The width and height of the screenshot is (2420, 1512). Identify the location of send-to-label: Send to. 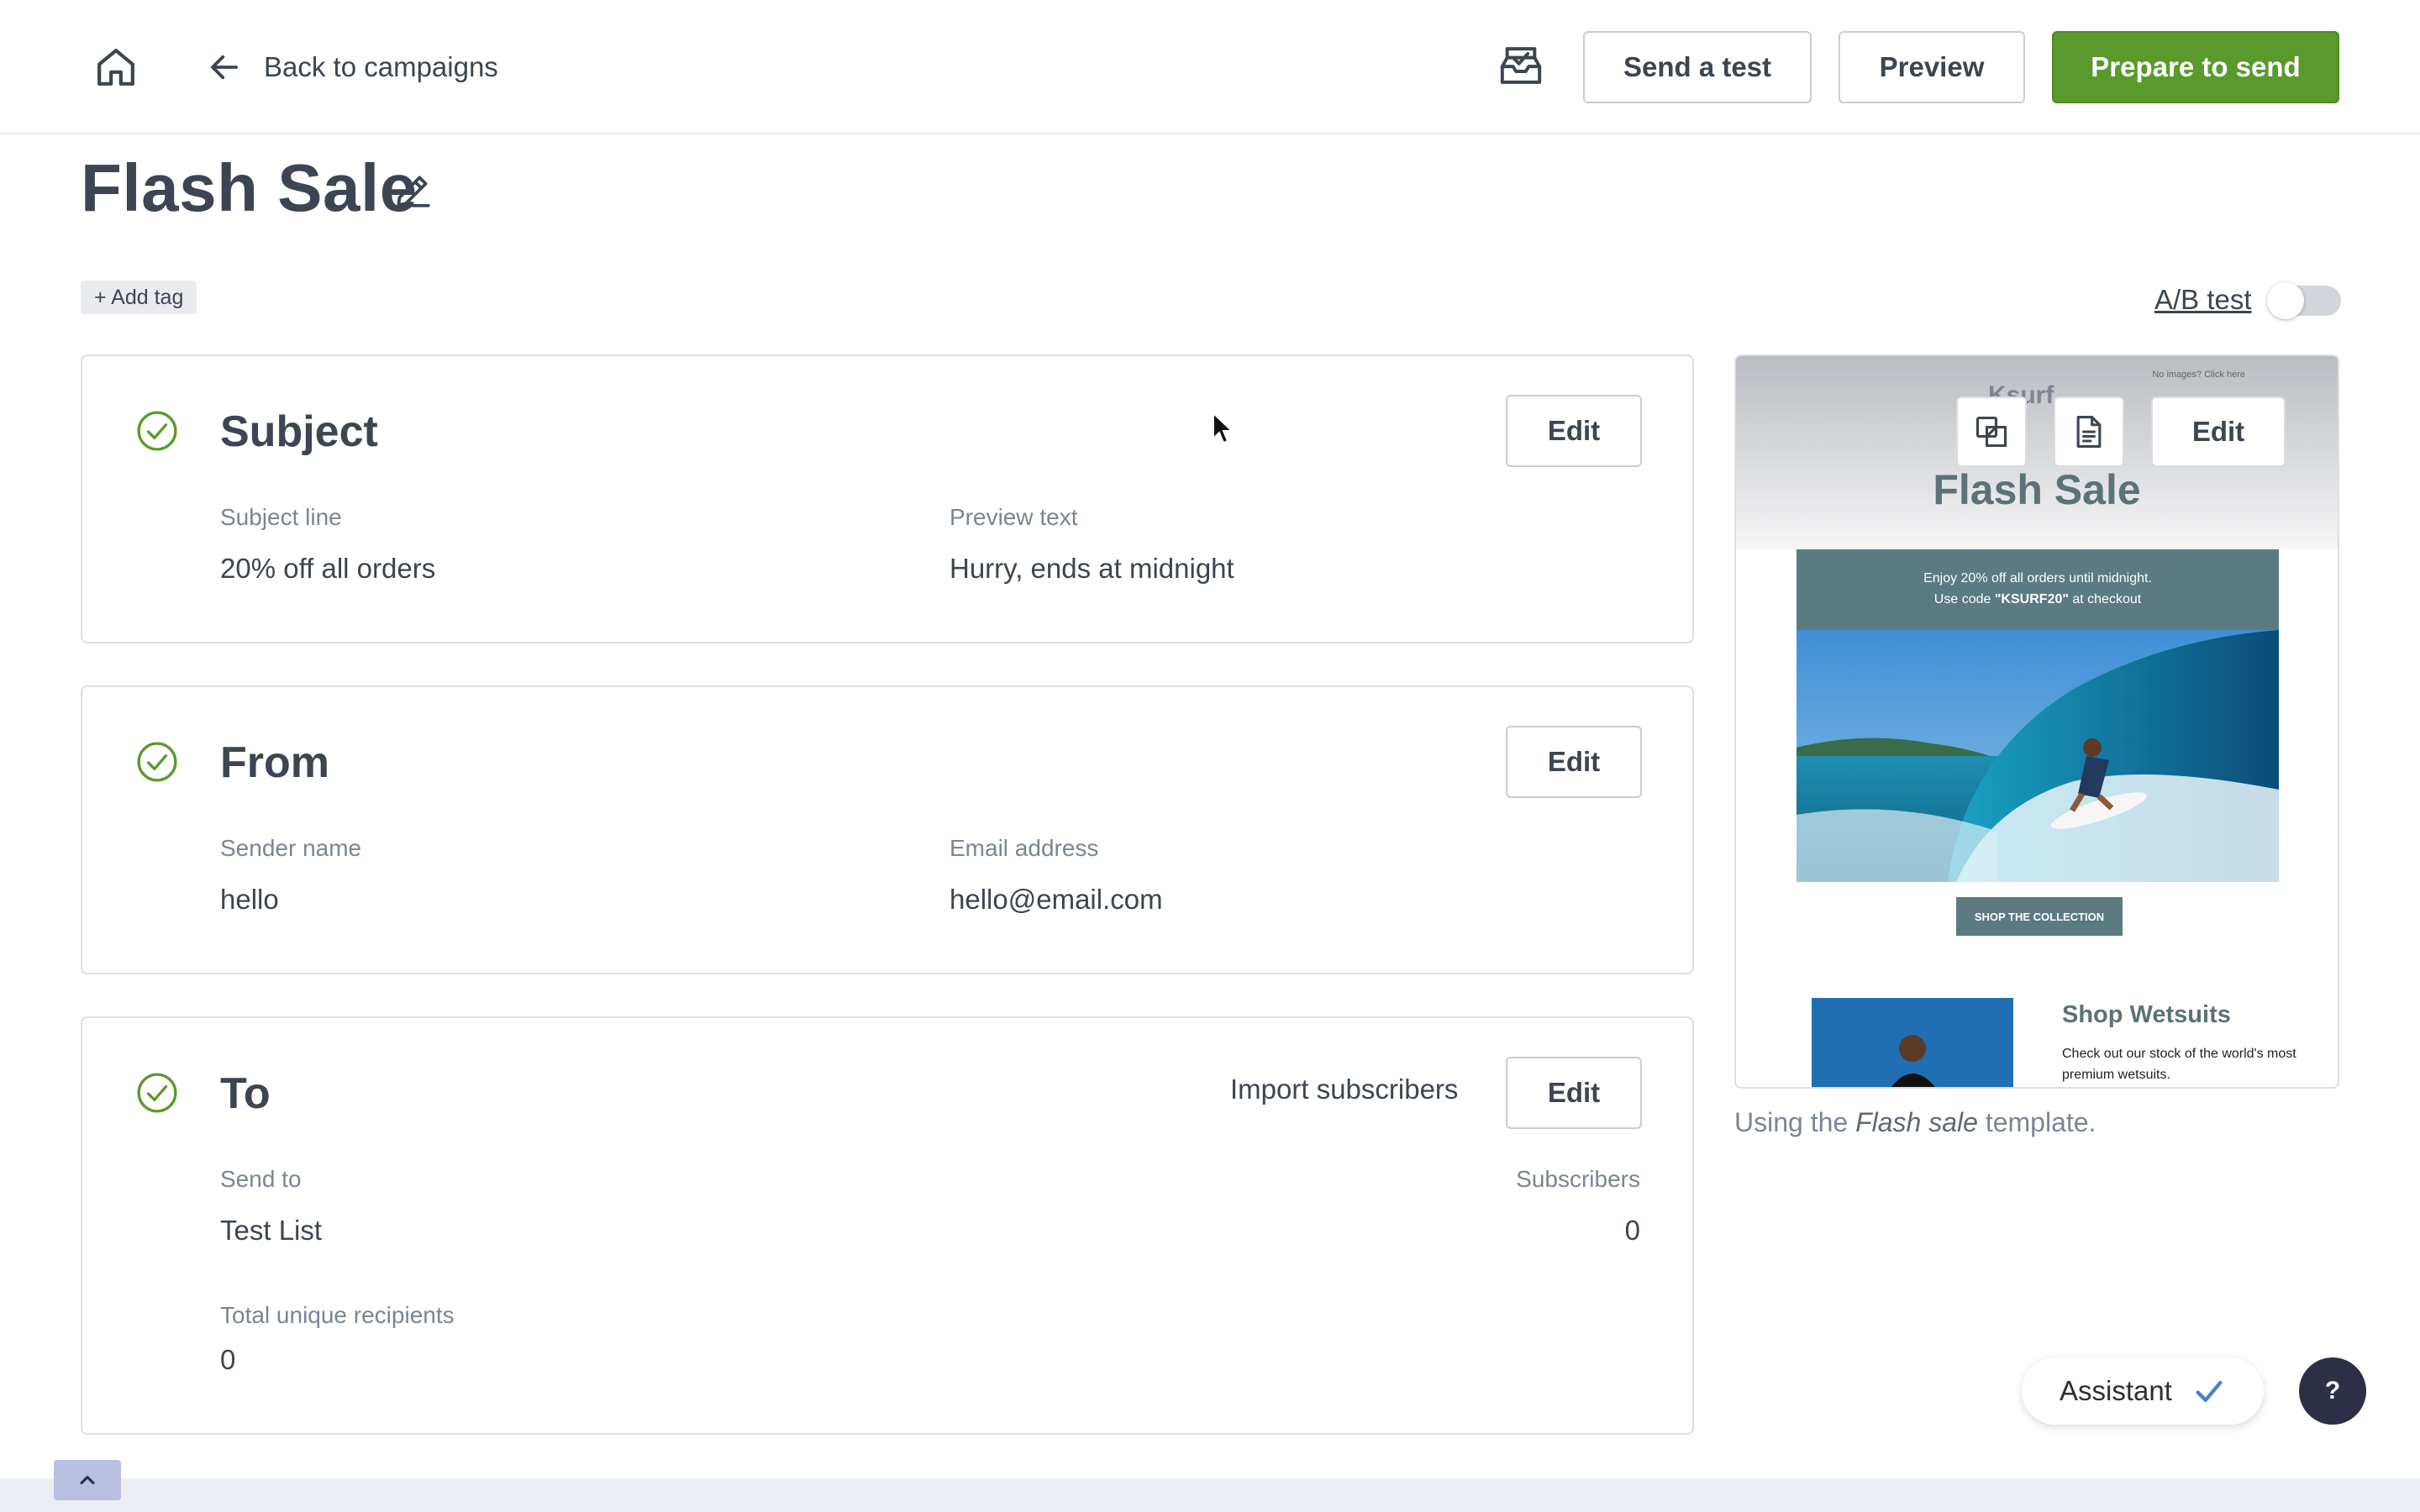
(261, 1179).